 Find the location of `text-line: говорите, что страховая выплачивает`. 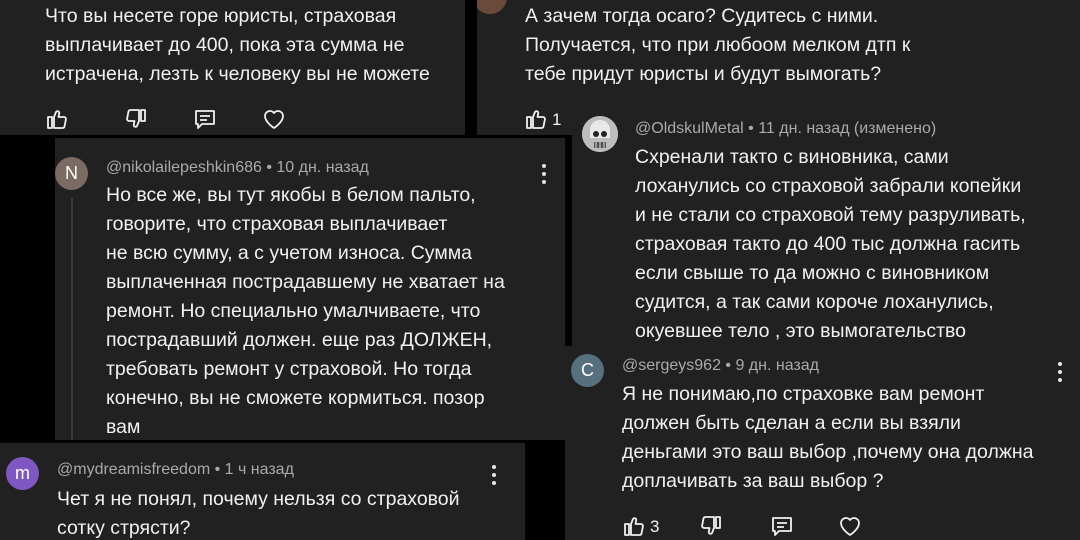

text-line: говорите, что страховая выплачивает is located at coordinates (277, 224).